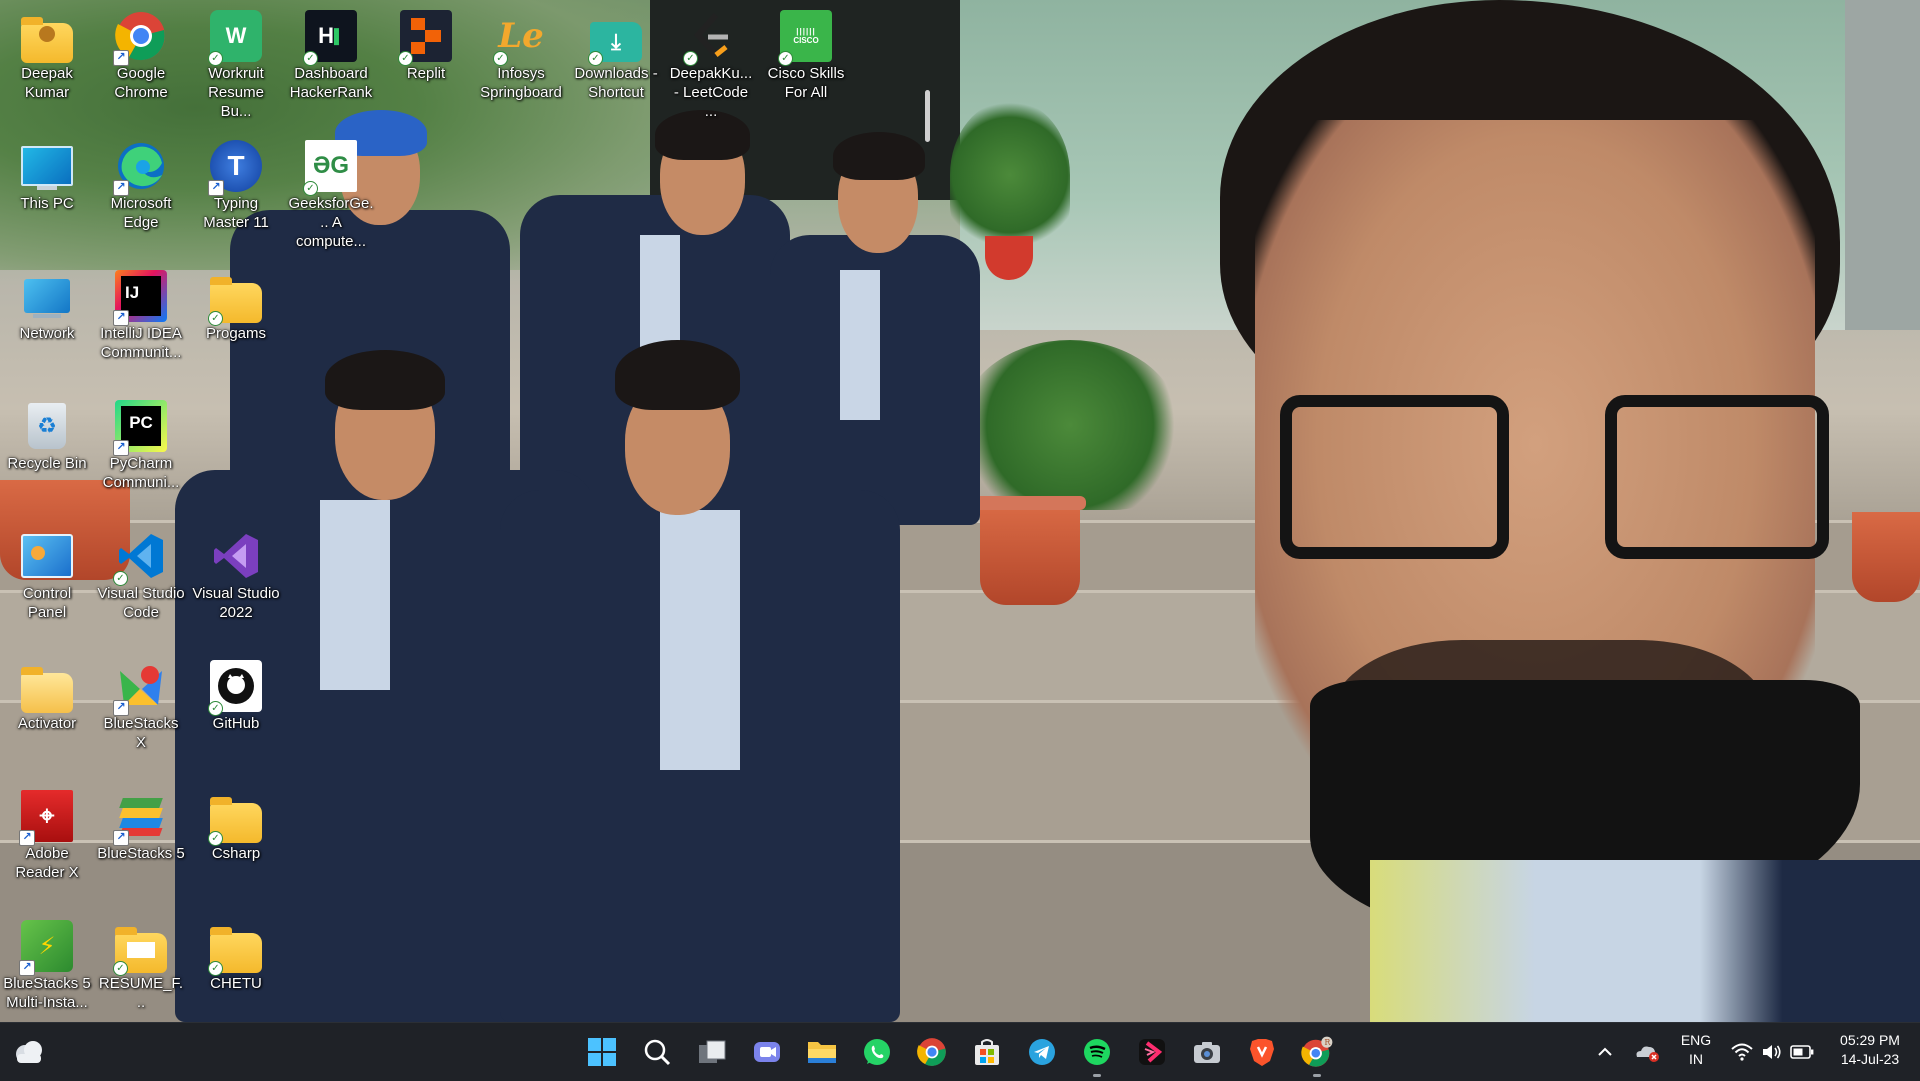  Describe the element at coordinates (140, 948) in the screenshot. I see `resume-folder-icon: ✓` at that location.